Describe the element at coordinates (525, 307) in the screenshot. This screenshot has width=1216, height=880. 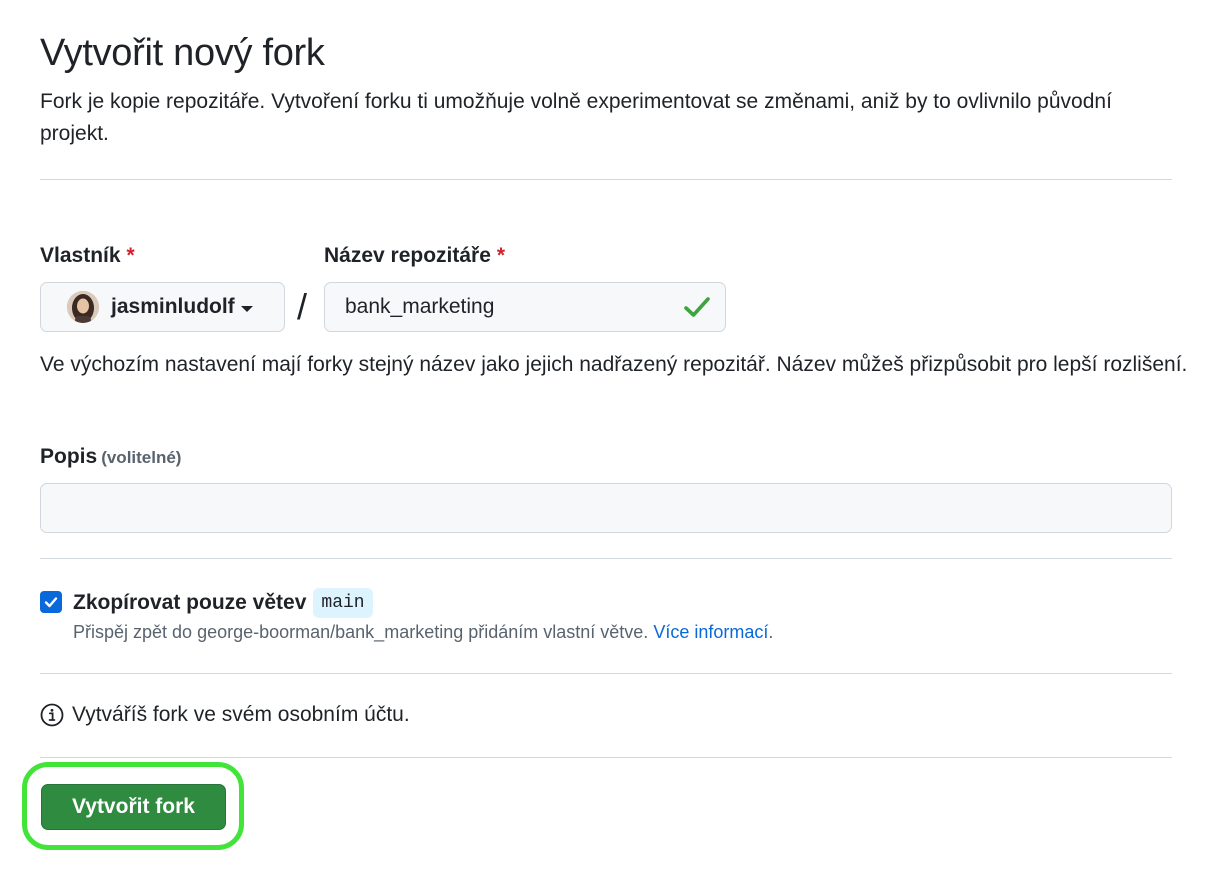
I see `repo-name-input` at that location.